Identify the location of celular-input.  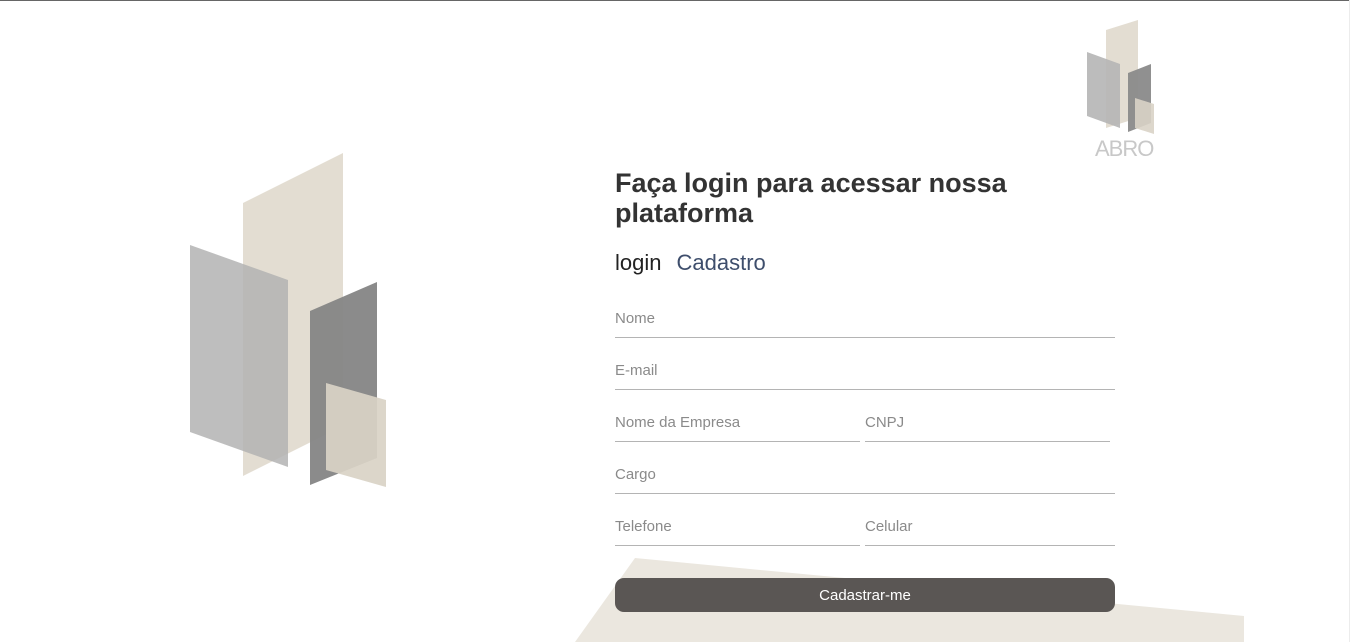
(990, 526).